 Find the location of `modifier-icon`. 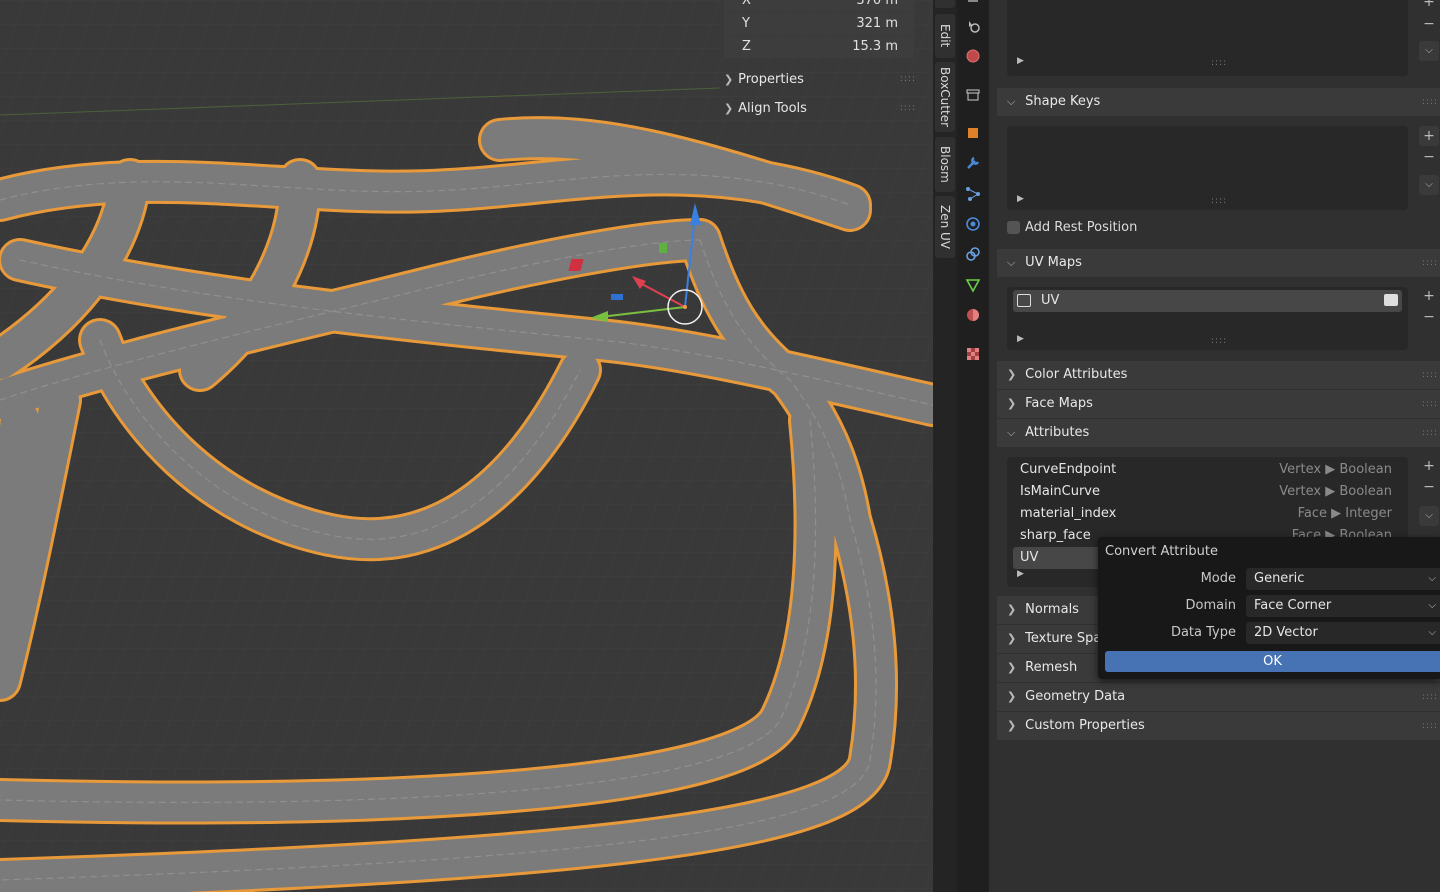

modifier-icon is located at coordinates (973, 163).